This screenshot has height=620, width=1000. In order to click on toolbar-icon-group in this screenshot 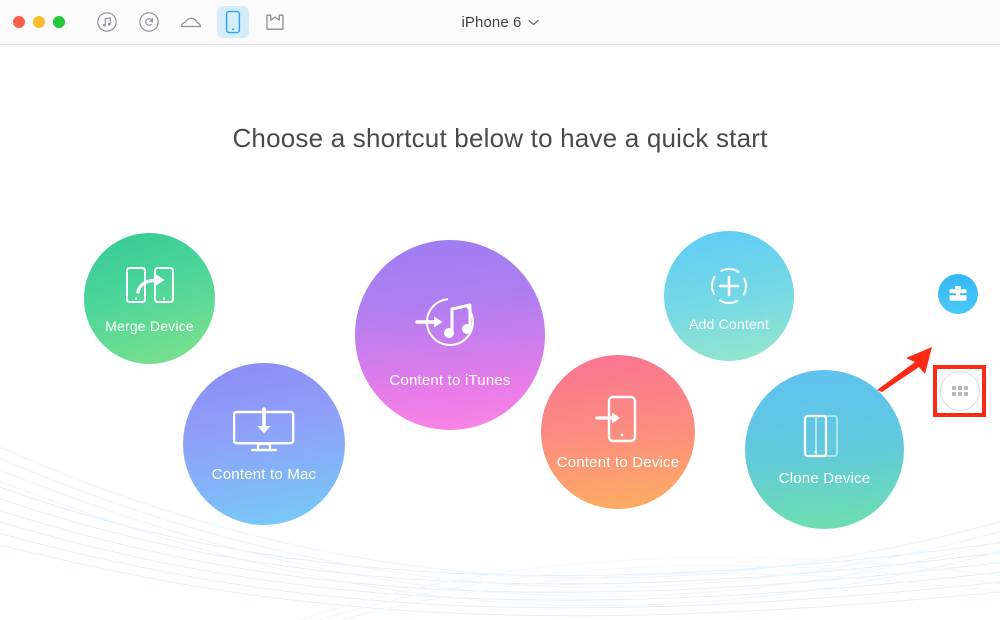, I will do `click(191, 22)`.